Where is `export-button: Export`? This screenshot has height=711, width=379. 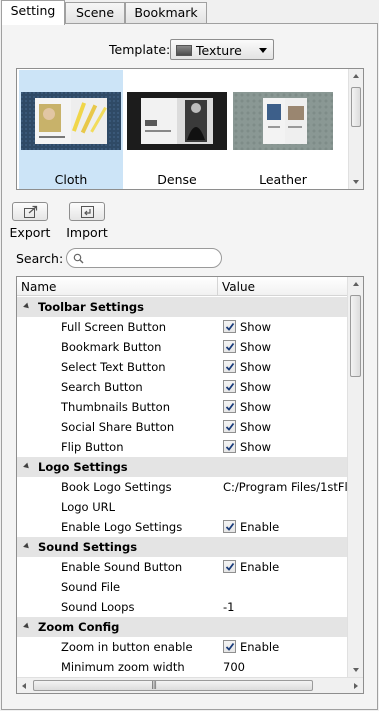 export-button: Export is located at coordinates (30, 224).